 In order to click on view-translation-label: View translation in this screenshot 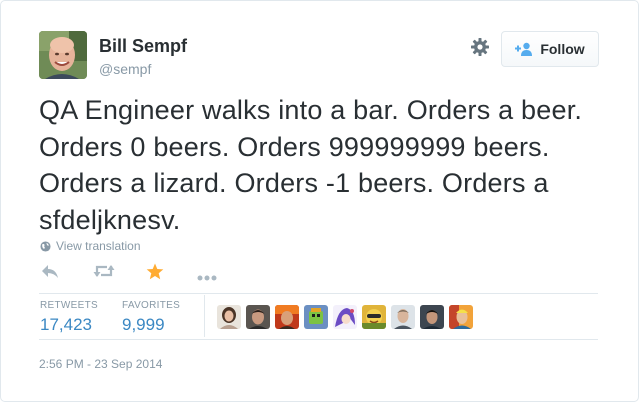, I will do `click(98, 246)`.